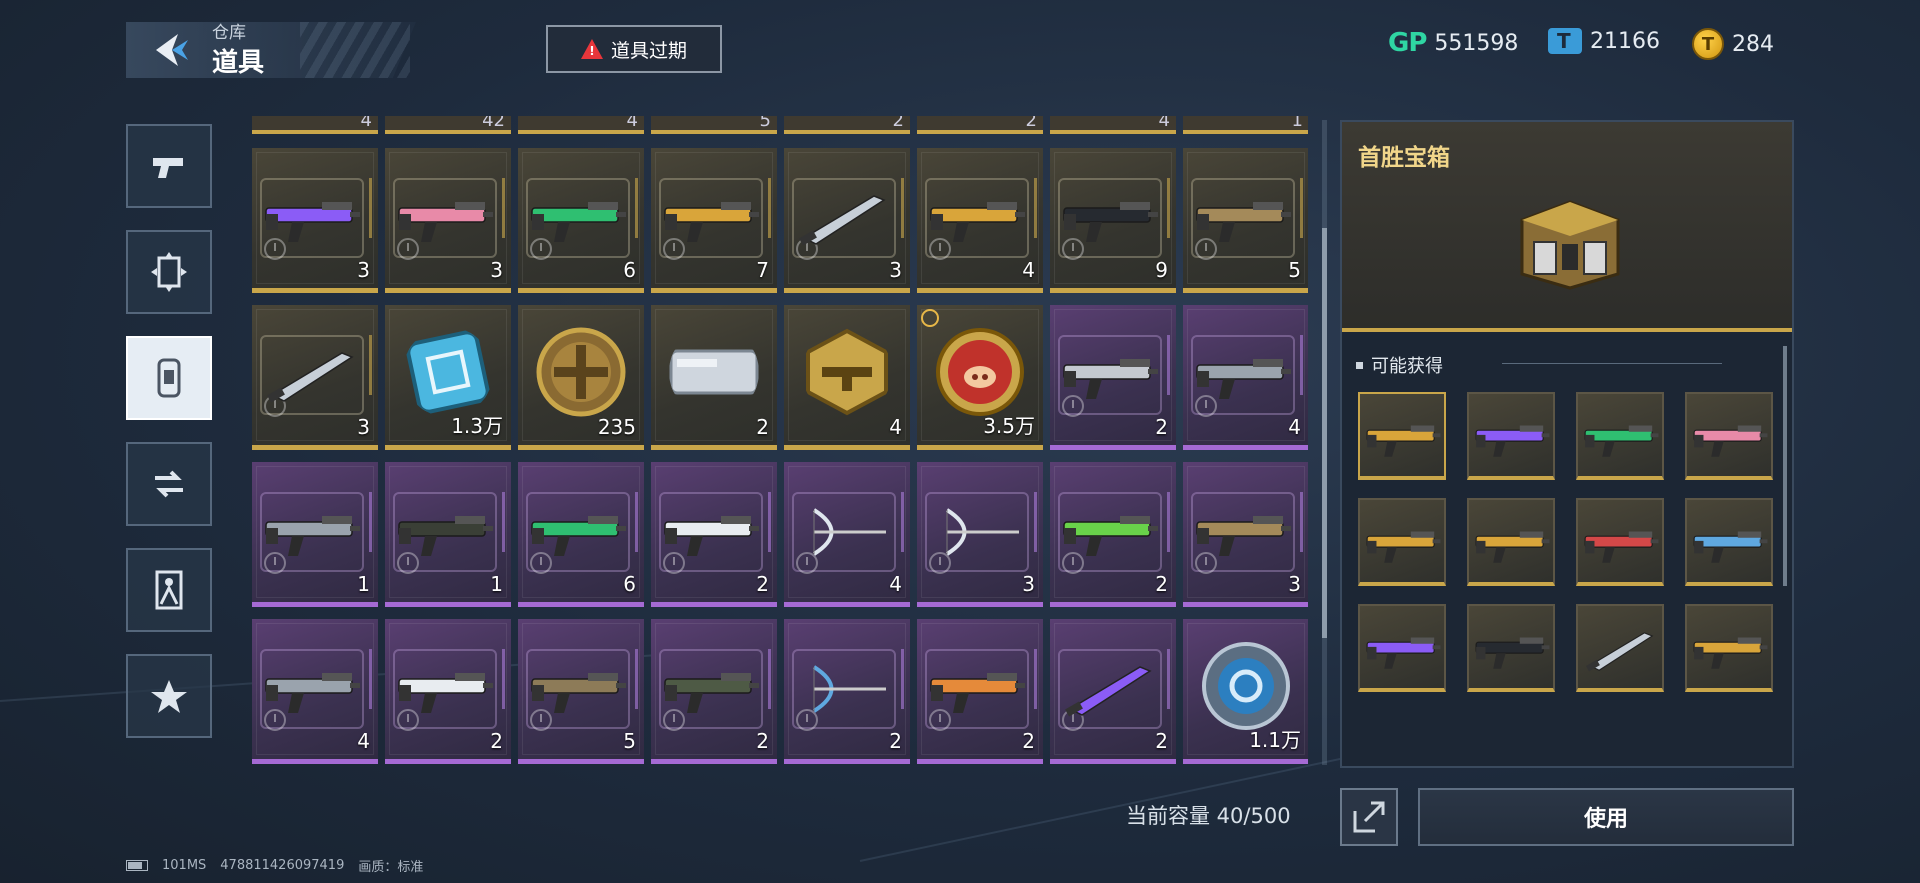 The width and height of the screenshot is (1920, 883). What do you see at coordinates (1619, 652) in the screenshot?
I see `knife-icon` at bounding box center [1619, 652].